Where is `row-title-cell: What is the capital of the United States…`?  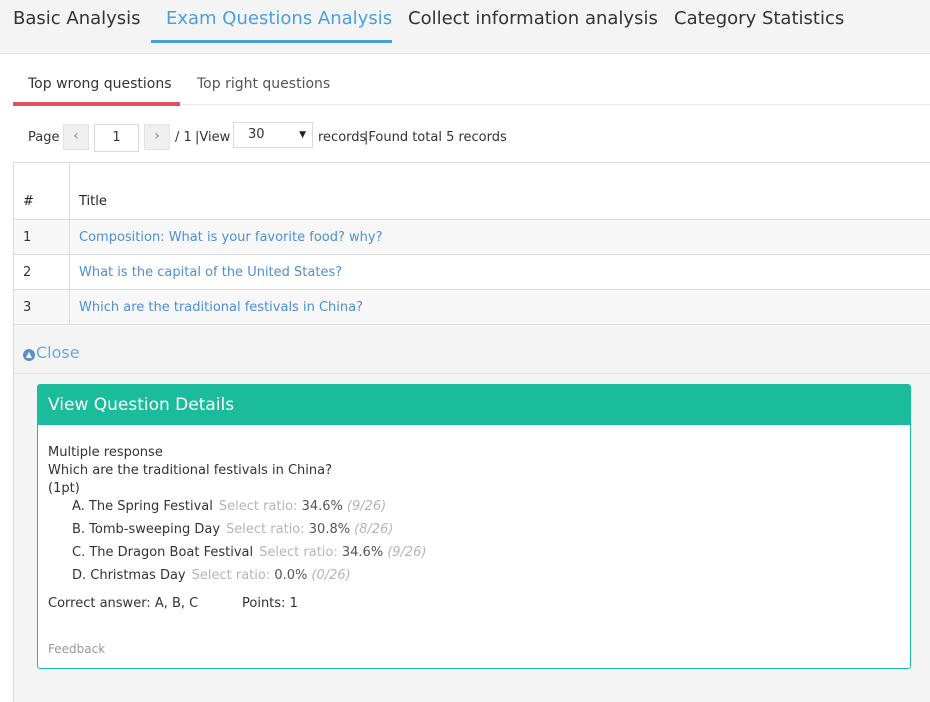 row-title-cell: What is the capital of the United States… is located at coordinates (500, 272).